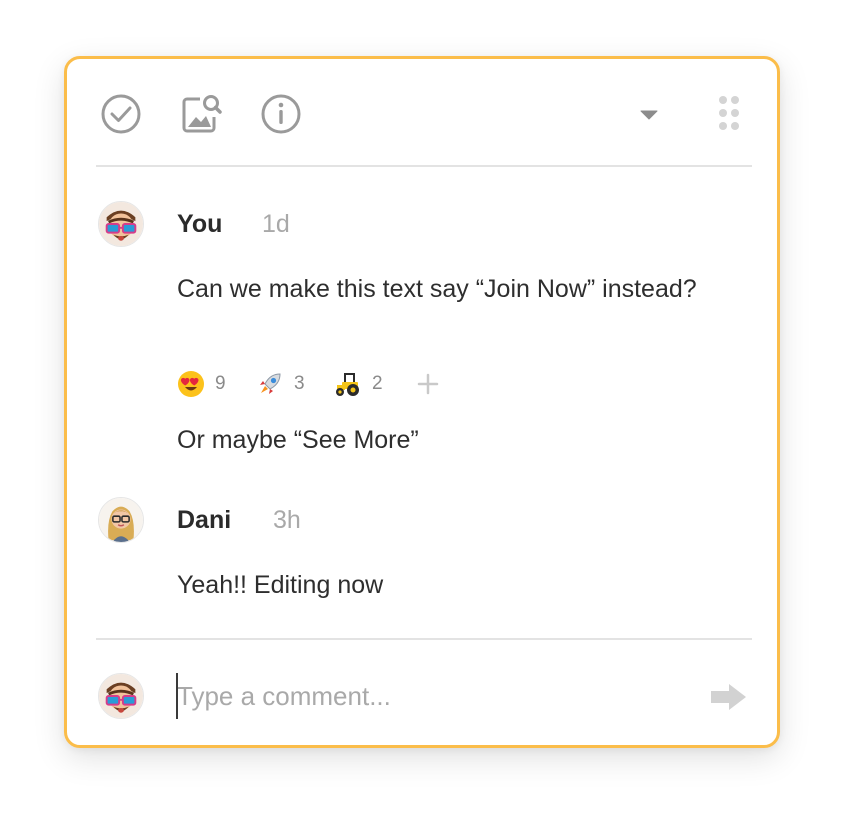 The image size is (848, 824). Describe the element at coordinates (177, 696) in the screenshot. I see `text-caret` at that location.